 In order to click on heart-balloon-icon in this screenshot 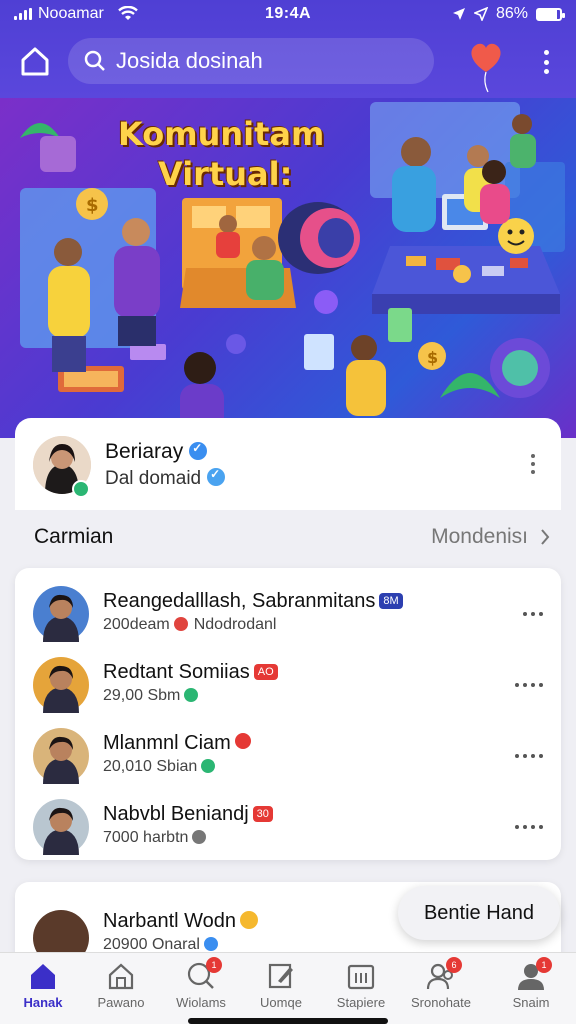, I will do `click(486, 66)`.